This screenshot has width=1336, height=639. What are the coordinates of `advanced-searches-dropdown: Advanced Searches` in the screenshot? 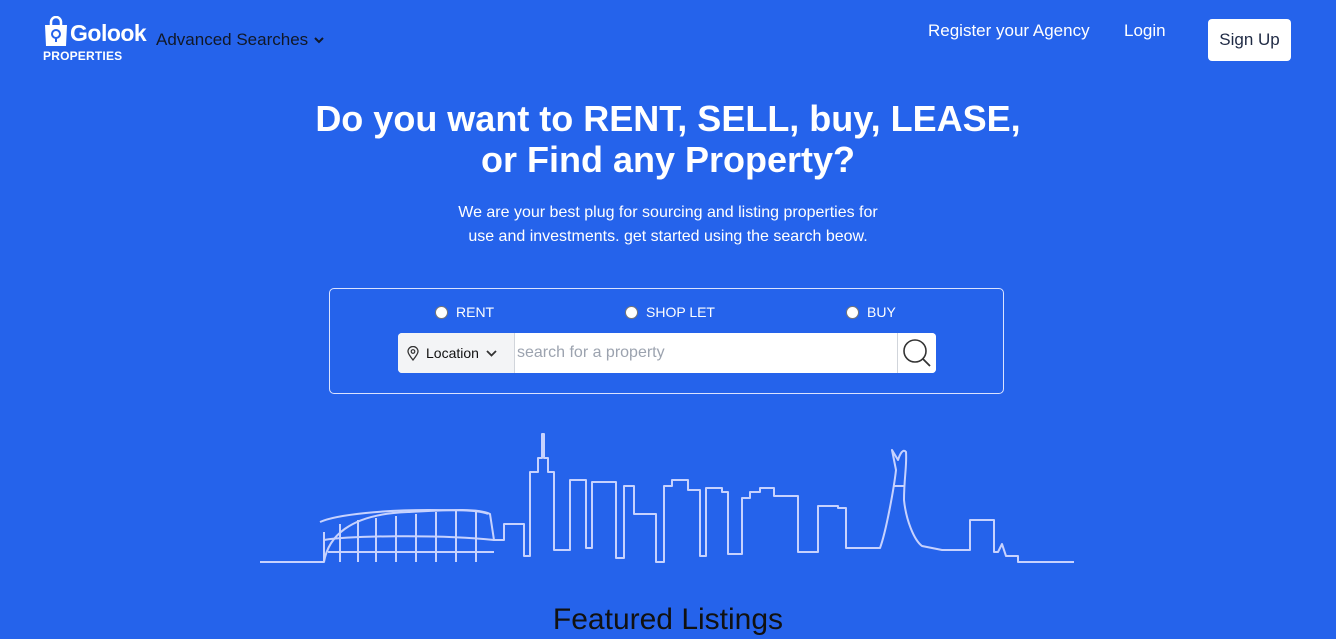 It's located at (240, 40).